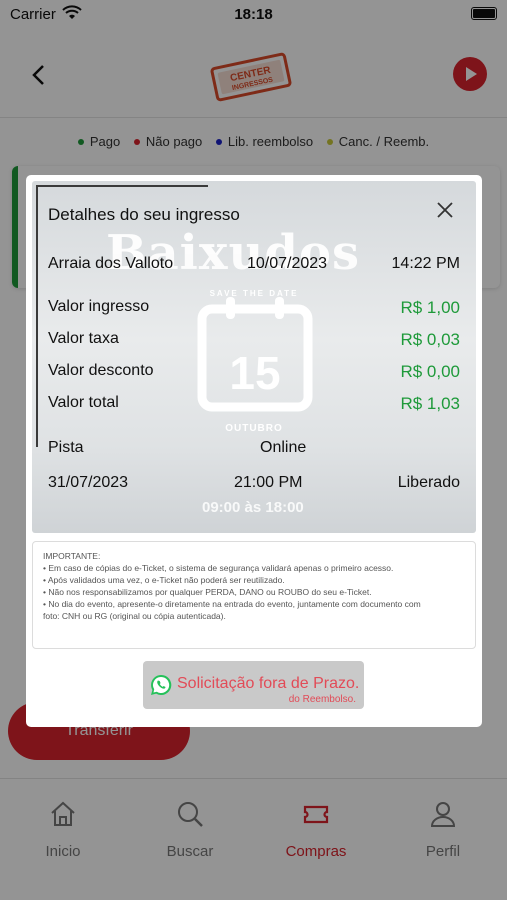 The image size is (507, 900). I want to click on value-label: Valor ingresso, so click(99, 306).